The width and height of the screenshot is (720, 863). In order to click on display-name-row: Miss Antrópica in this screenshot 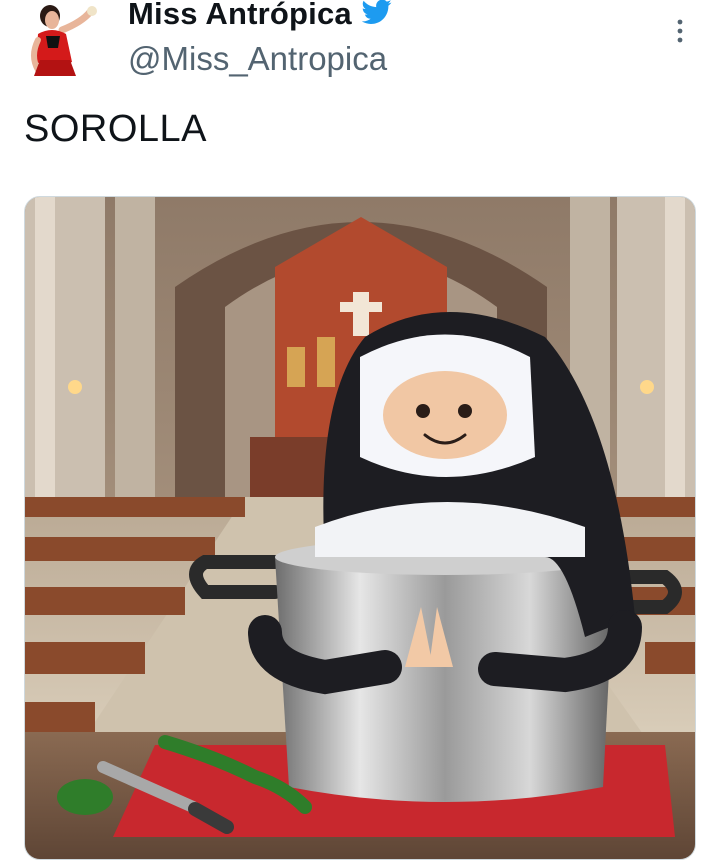, I will do `click(260, 17)`.